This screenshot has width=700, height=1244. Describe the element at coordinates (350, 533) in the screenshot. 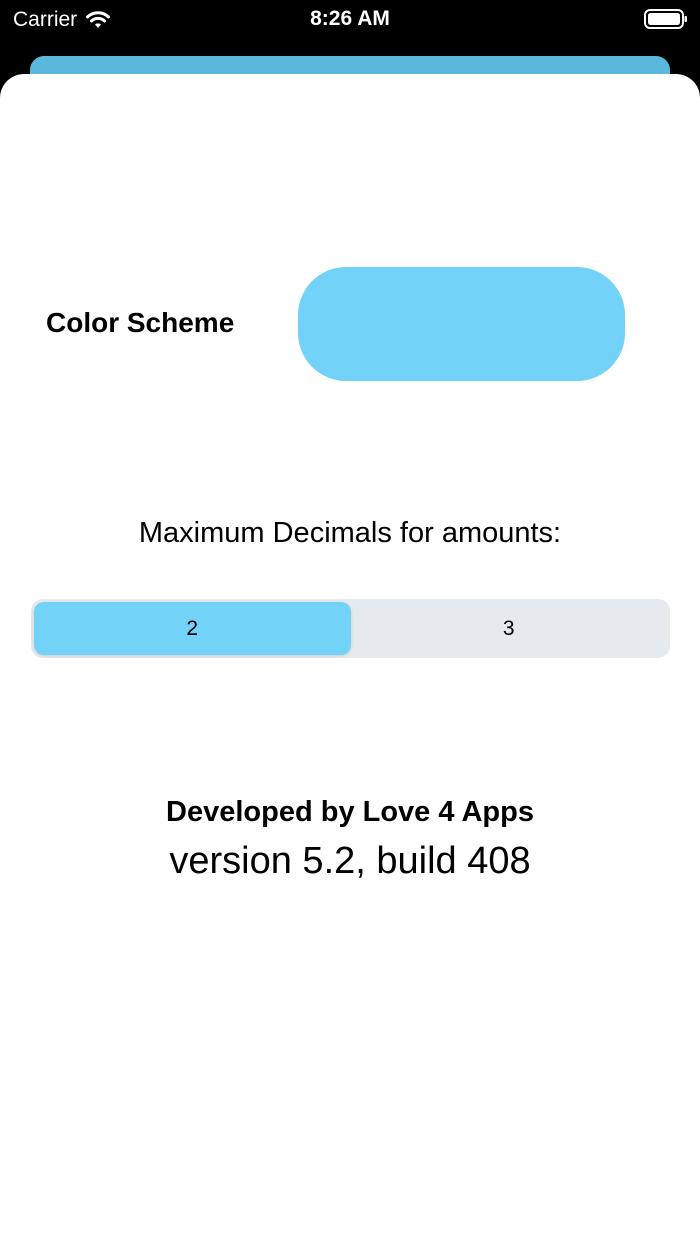

I see `decimals-label: Maximum Decimals for amounts:` at that location.